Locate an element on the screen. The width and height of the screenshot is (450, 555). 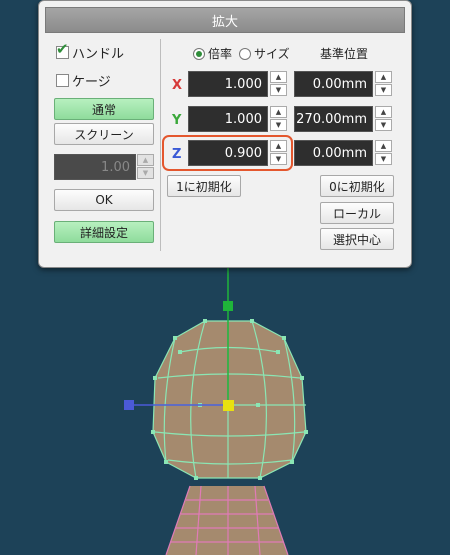
handle-checkbox-label: ハンドル is located at coordinates (98, 54).